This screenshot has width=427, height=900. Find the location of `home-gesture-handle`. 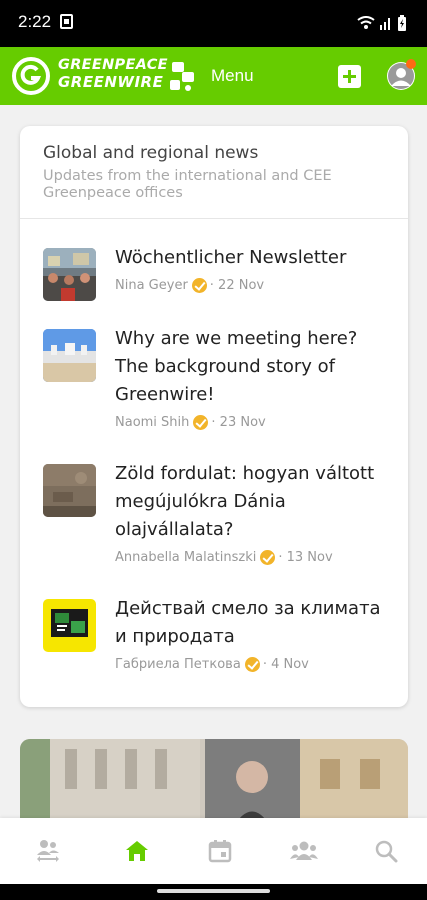

home-gesture-handle is located at coordinates (213, 891).